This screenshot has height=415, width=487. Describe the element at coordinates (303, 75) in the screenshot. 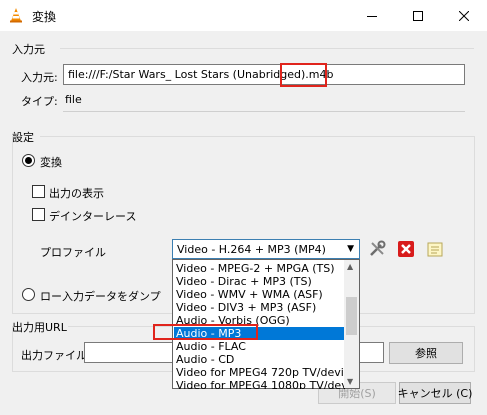

I see `annotation-box-extension` at that location.